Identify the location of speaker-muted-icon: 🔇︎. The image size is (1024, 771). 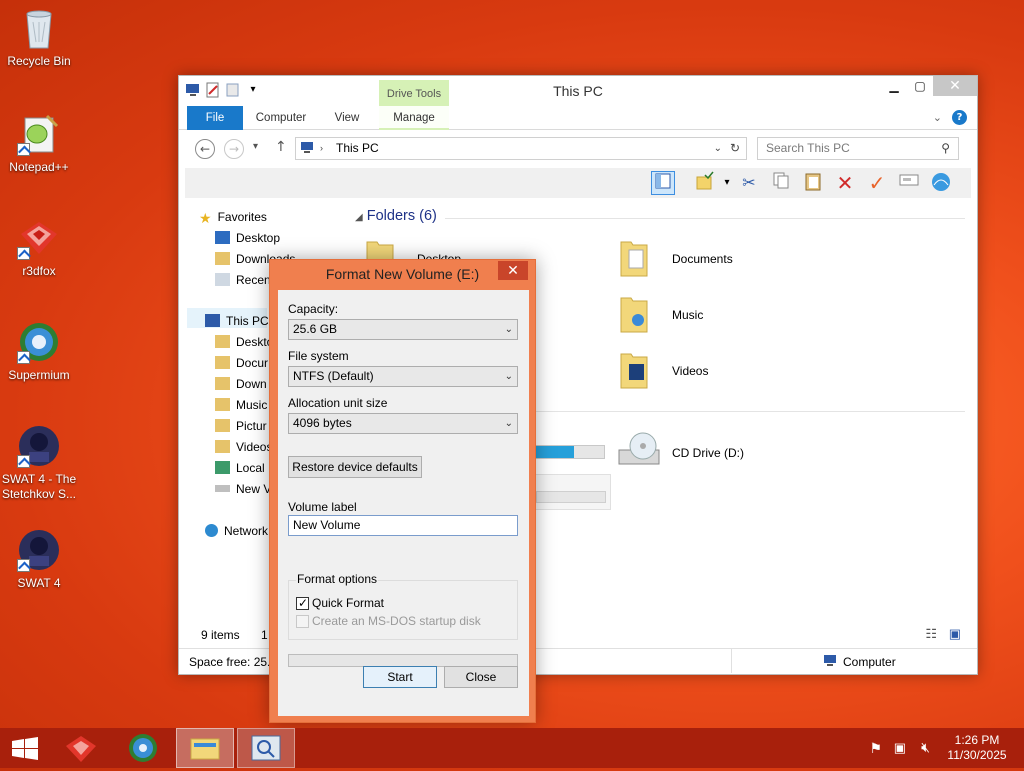
(925, 747).